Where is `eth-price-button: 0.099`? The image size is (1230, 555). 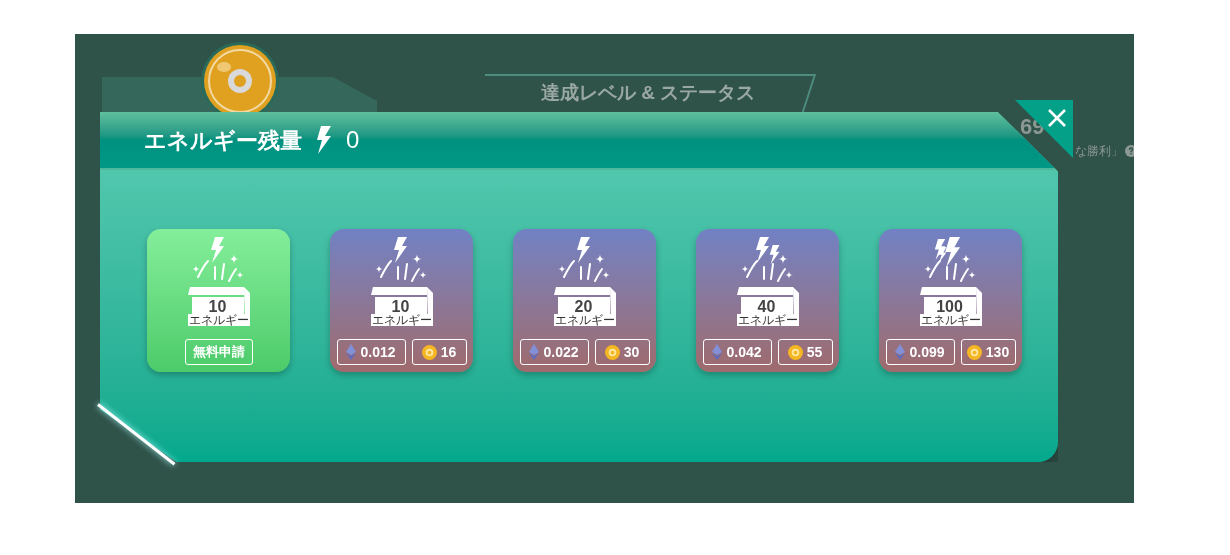 eth-price-button: 0.099 is located at coordinates (920, 352).